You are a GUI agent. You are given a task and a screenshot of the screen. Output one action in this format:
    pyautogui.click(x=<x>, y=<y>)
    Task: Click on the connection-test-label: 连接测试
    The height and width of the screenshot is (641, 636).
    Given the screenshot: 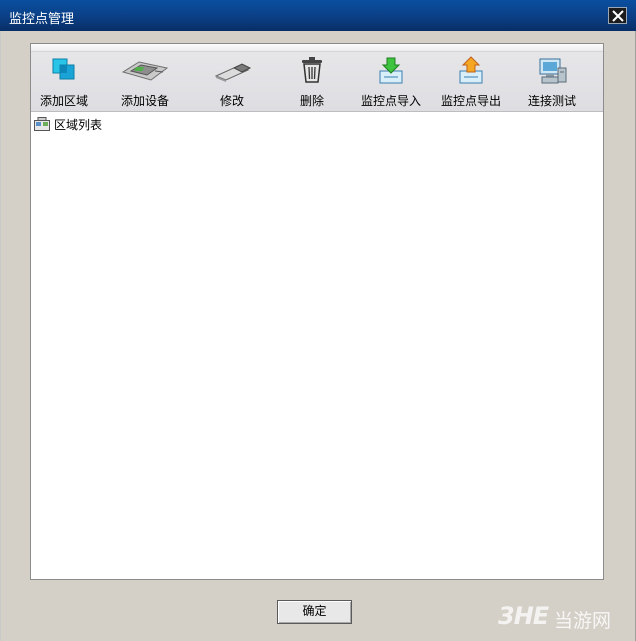 What is the action you would take?
    pyautogui.click(x=551, y=101)
    